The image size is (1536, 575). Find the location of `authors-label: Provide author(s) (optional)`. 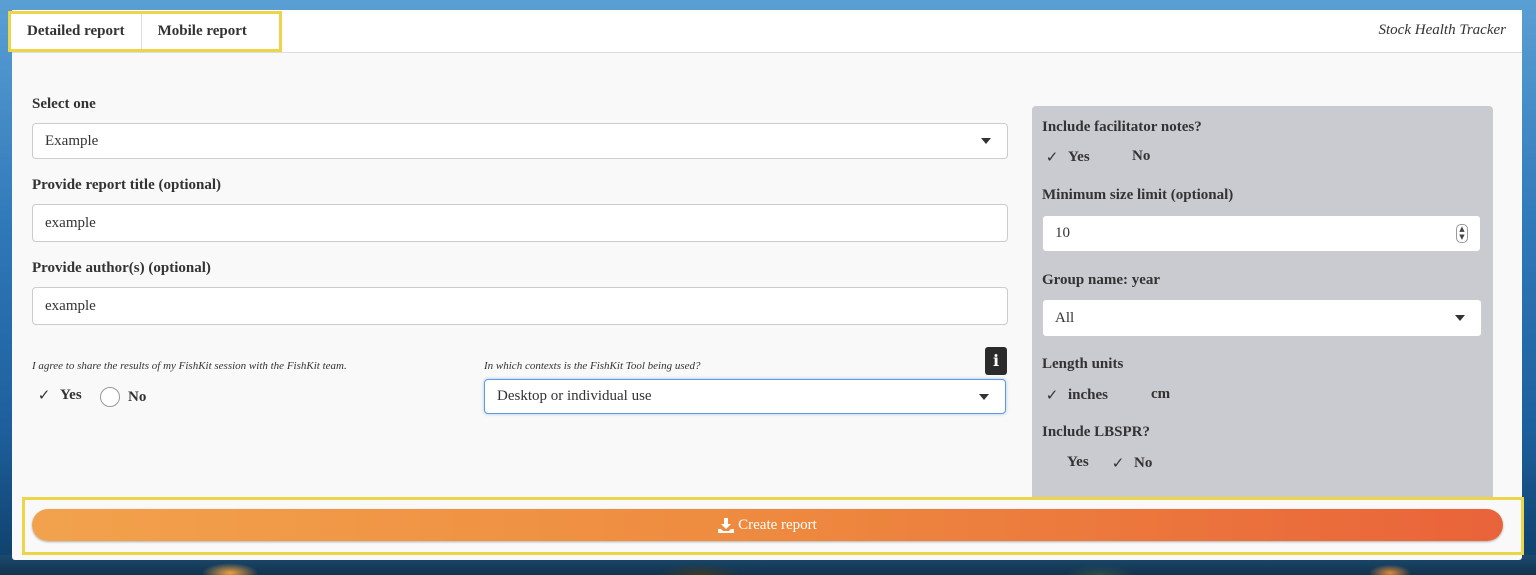

authors-label: Provide author(s) (optional) is located at coordinates (121, 268).